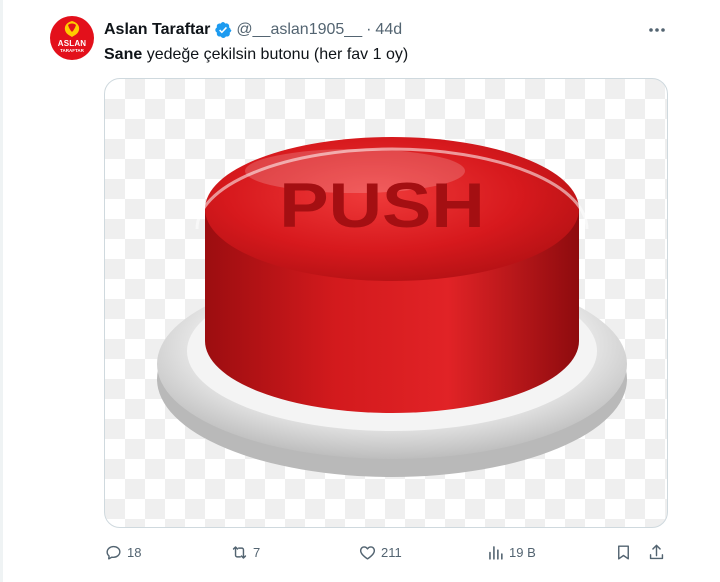  I want to click on avatar-line1: ASLAN, so click(72, 43).